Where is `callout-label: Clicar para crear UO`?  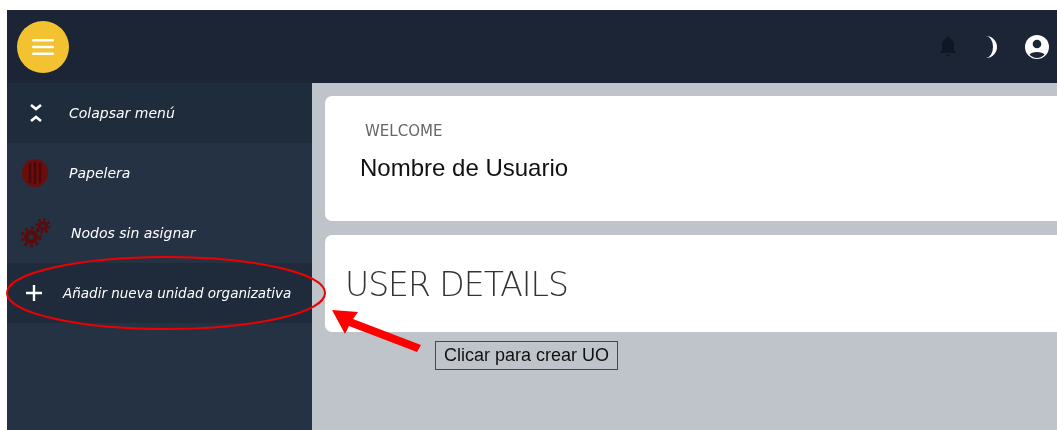
callout-label: Clicar para crear UO is located at coordinates (527, 355).